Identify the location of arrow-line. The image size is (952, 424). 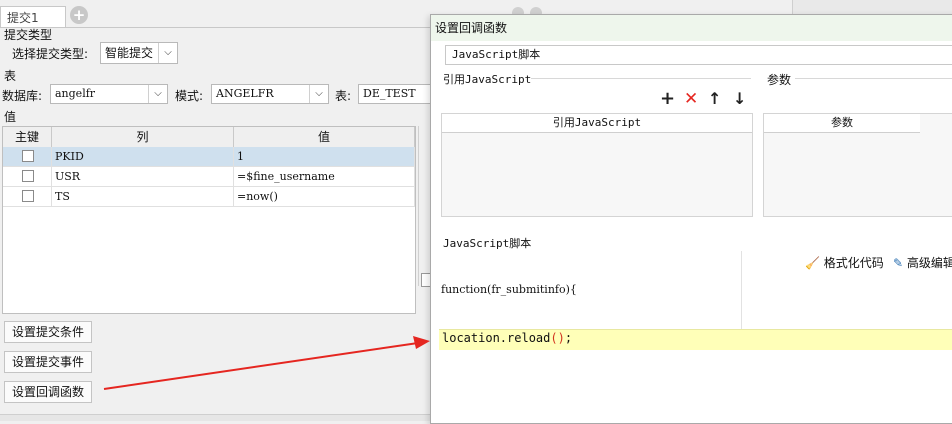
(261, 366).